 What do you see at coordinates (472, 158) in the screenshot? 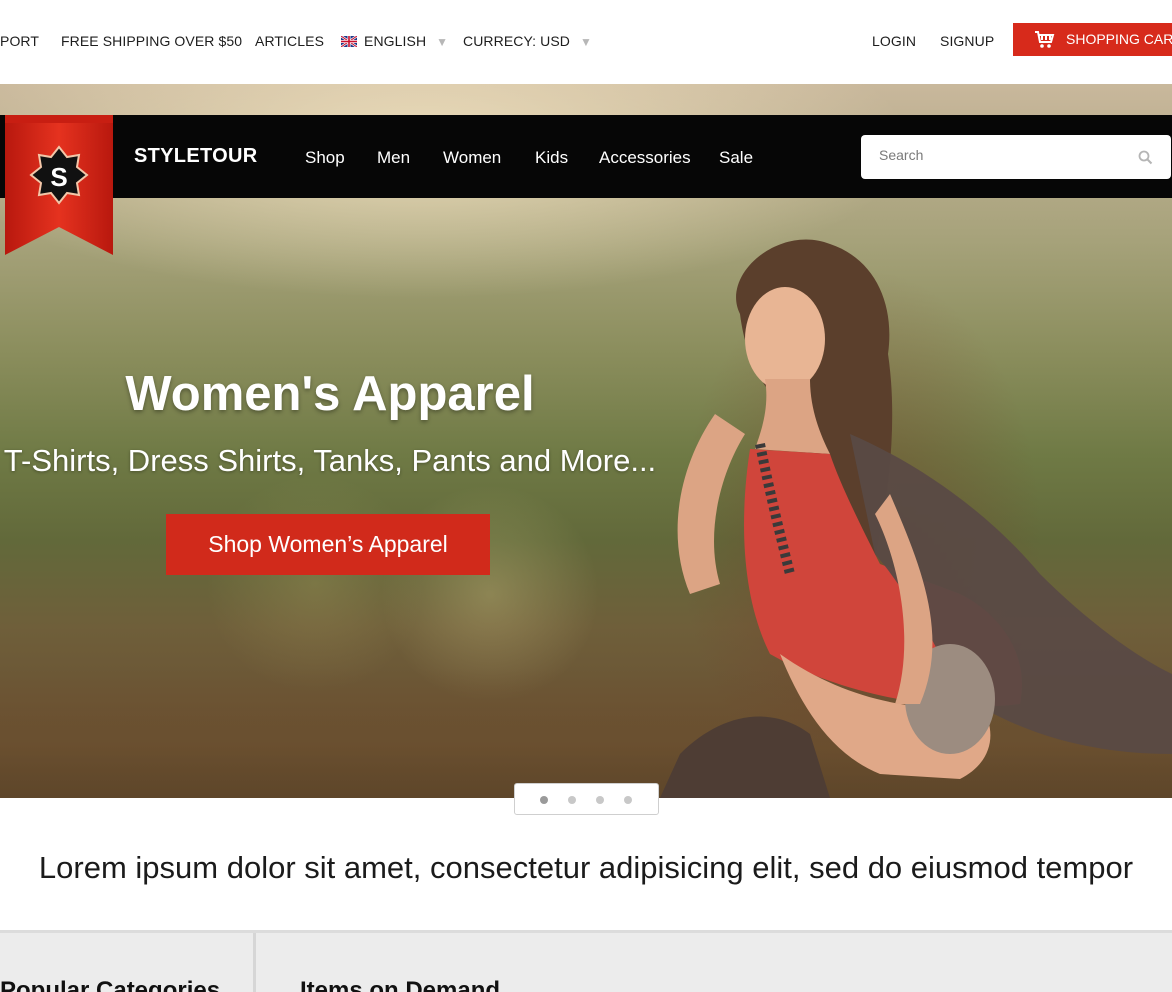
I see `nav-item-women: Women` at bounding box center [472, 158].